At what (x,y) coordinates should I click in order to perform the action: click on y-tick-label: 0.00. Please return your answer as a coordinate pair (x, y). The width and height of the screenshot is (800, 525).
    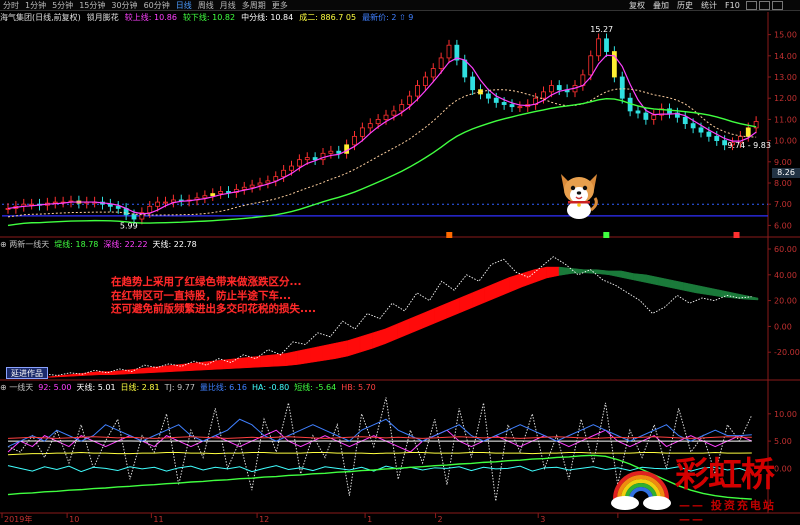
    Looking at the image, I should click on (783, 326).